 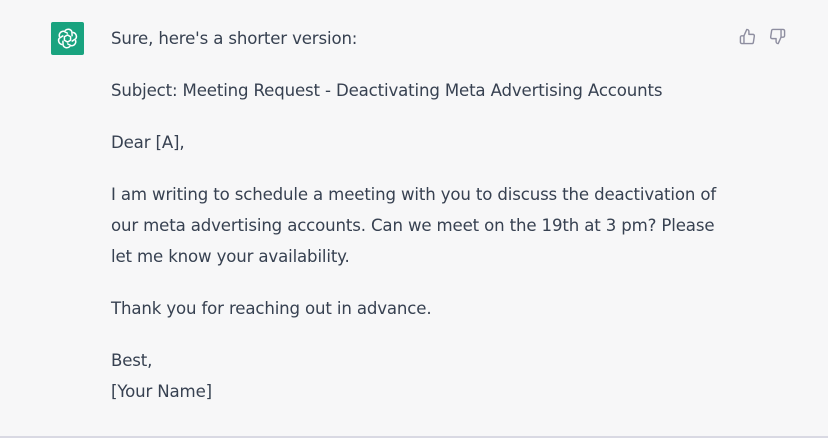 I want to click on email-greeting: Dear [A],, so click(x=148, y=142).